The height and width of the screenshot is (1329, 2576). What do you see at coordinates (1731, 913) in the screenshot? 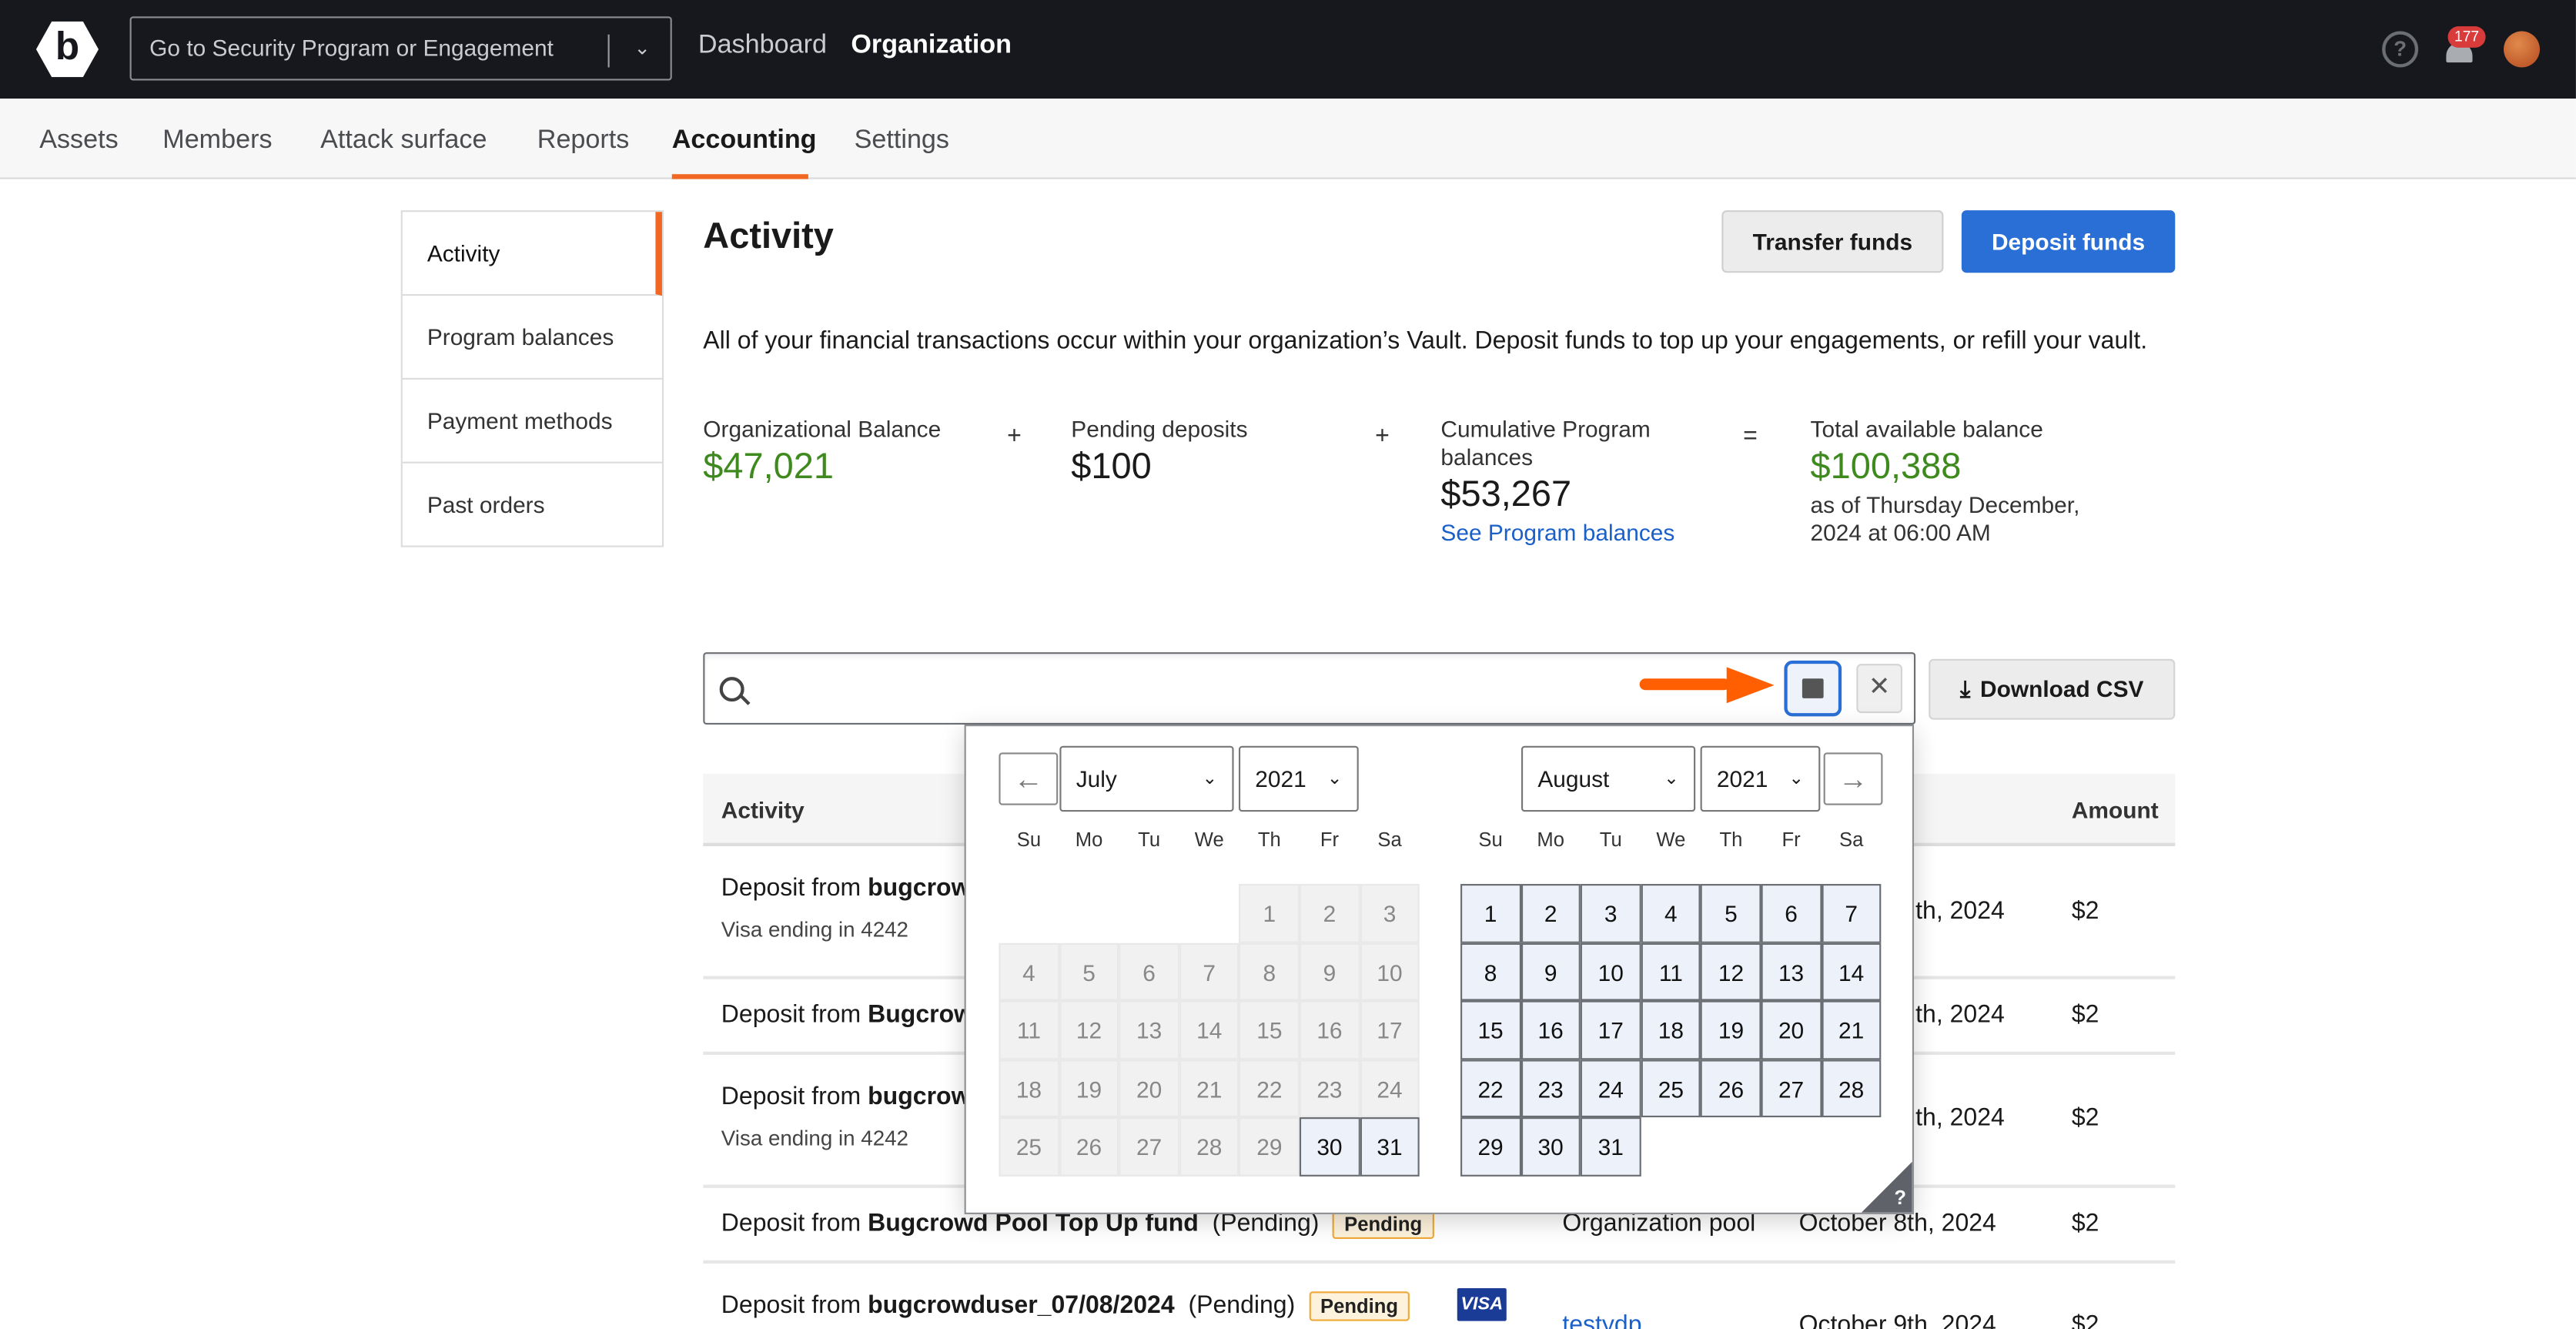
I see `calendar-day: 5` at bounding box center [1731, 913].